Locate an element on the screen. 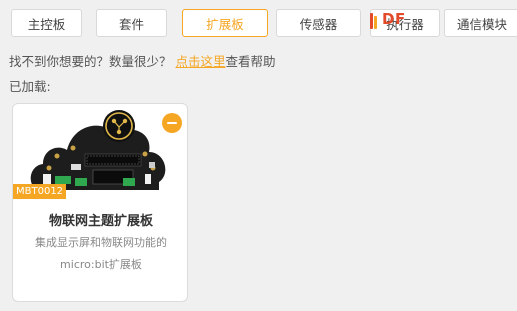  sku-badge: MBT0012 is located at coordinates (40, 191).